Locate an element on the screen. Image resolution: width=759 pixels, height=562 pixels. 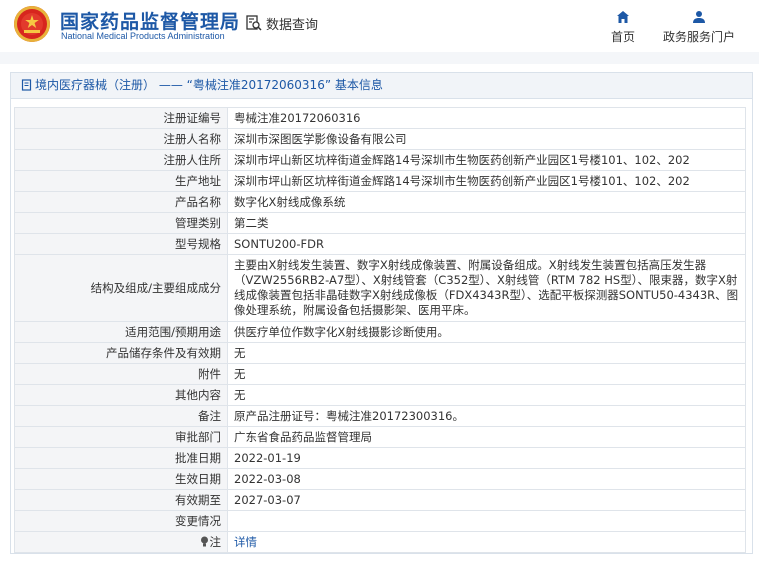
document-icon is located at coordinates (26, 85).